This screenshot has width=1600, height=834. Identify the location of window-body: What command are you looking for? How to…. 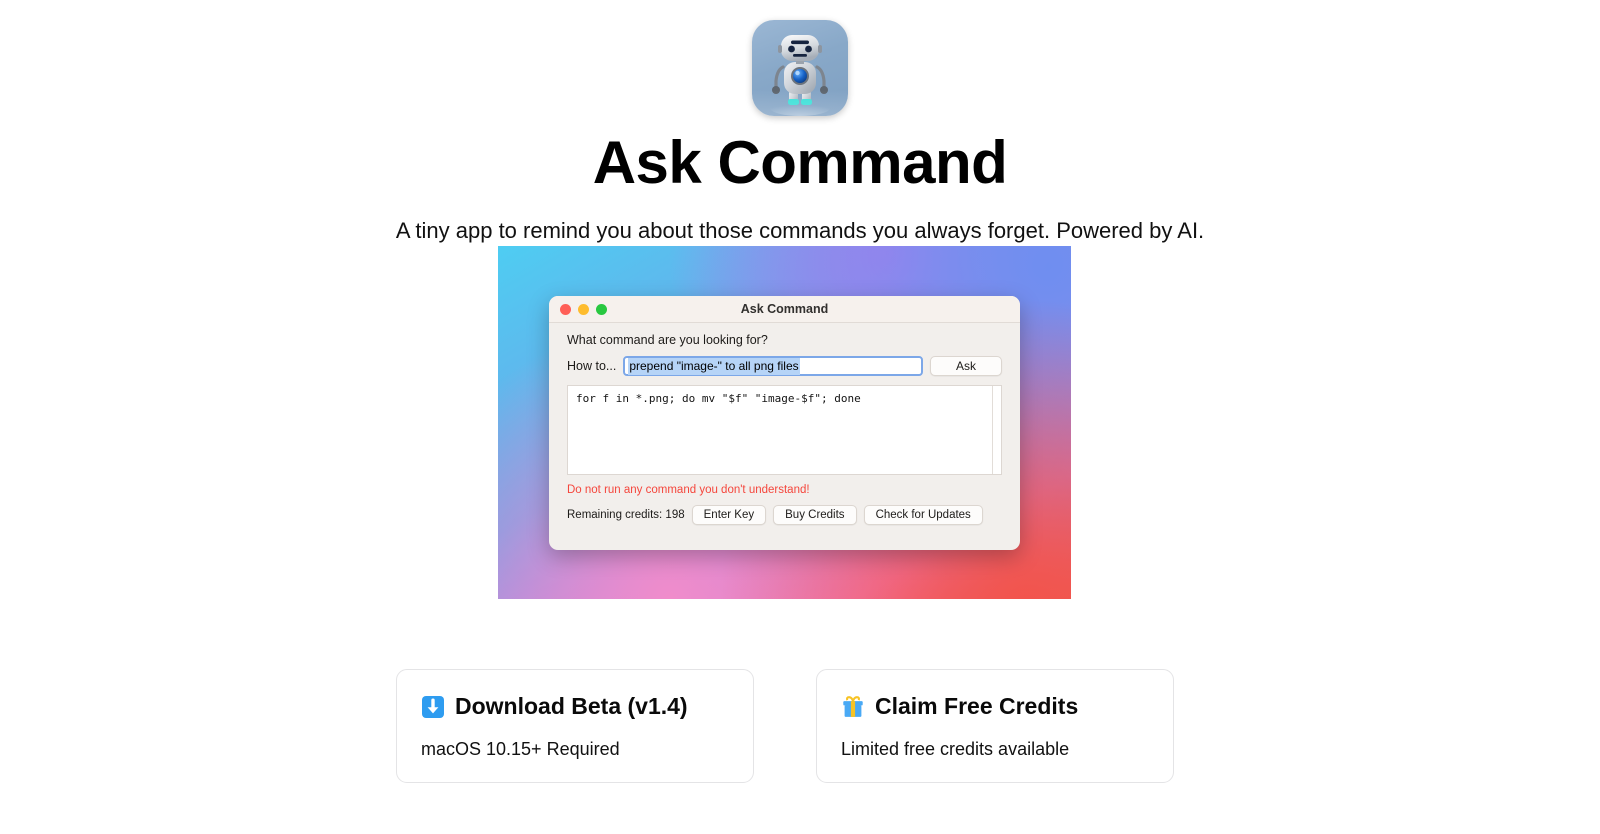
(784, 424).